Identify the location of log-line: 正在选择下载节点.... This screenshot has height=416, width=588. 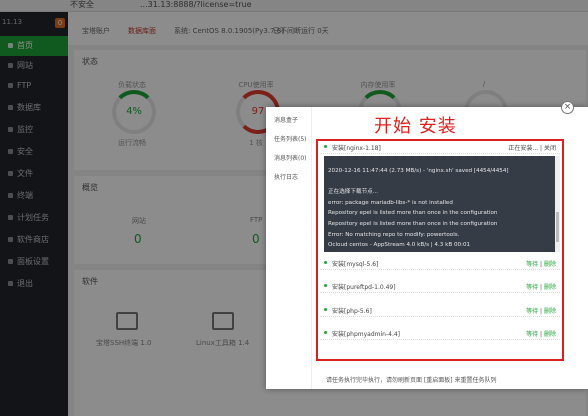
(353, 192).